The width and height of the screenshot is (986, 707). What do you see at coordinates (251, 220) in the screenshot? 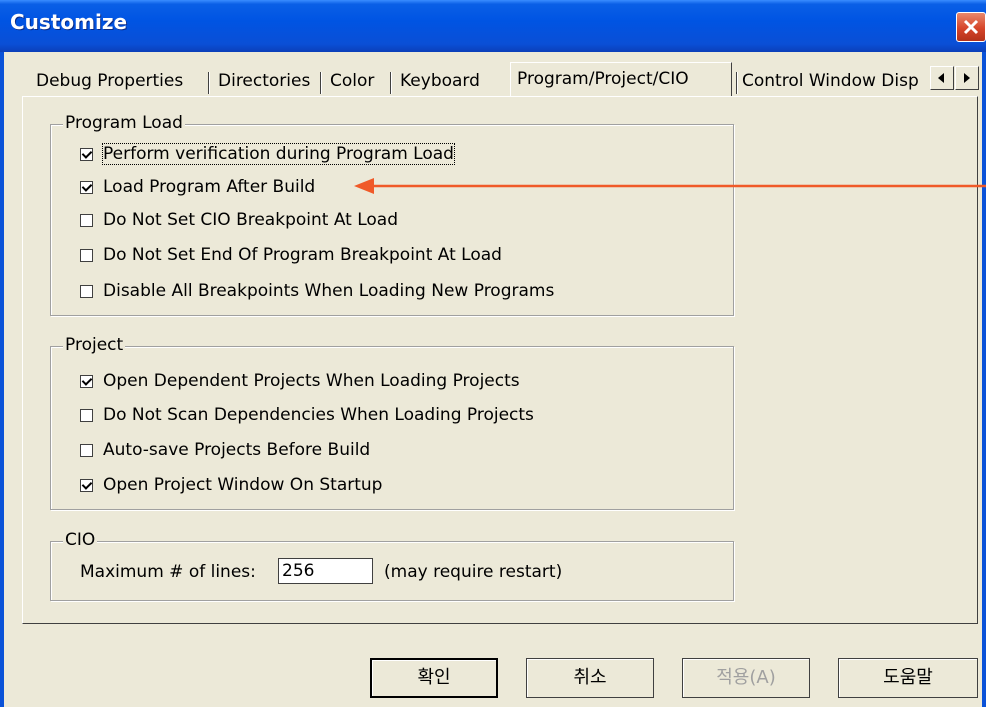
I see `checkbox-label: Do Not Set CIO Breakpoint At Load` at bounding box center [251, 220].